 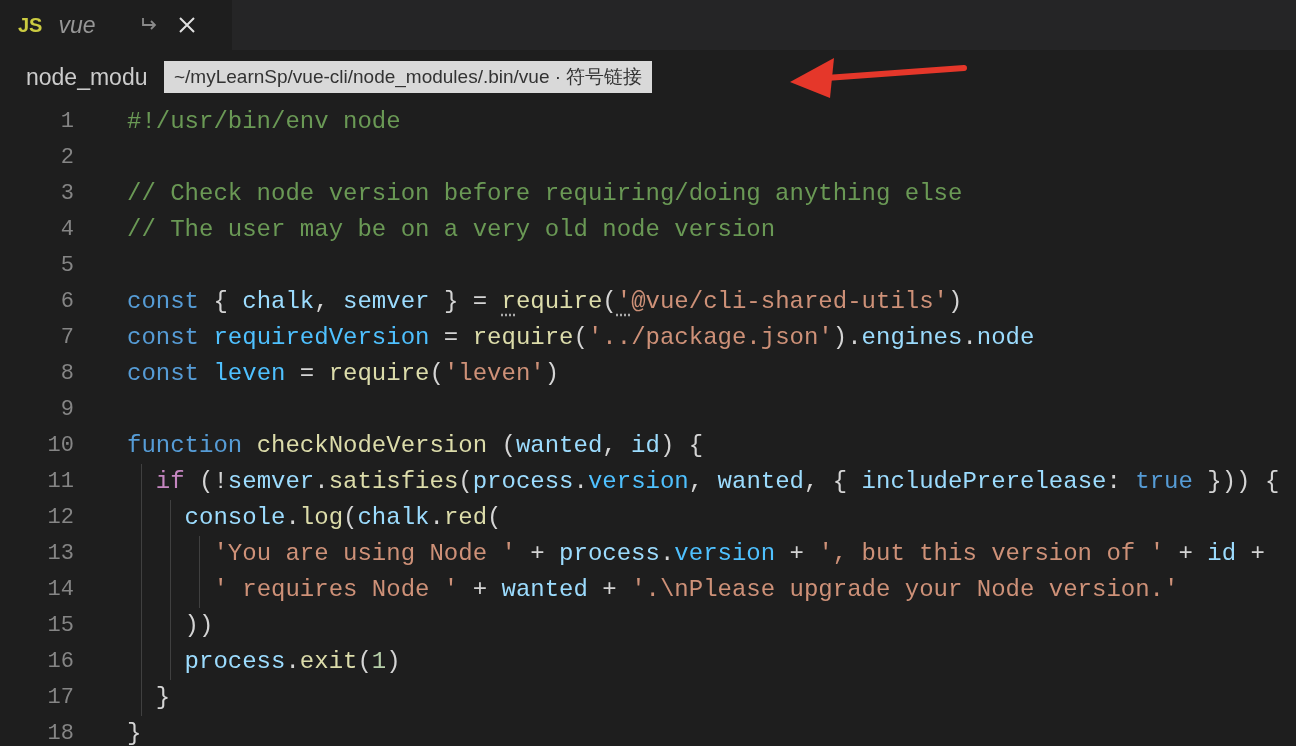 What do you see at coordinates (60, 626) in the screenshot?
I see `line-number: 15` at bounding box center [60, 626].